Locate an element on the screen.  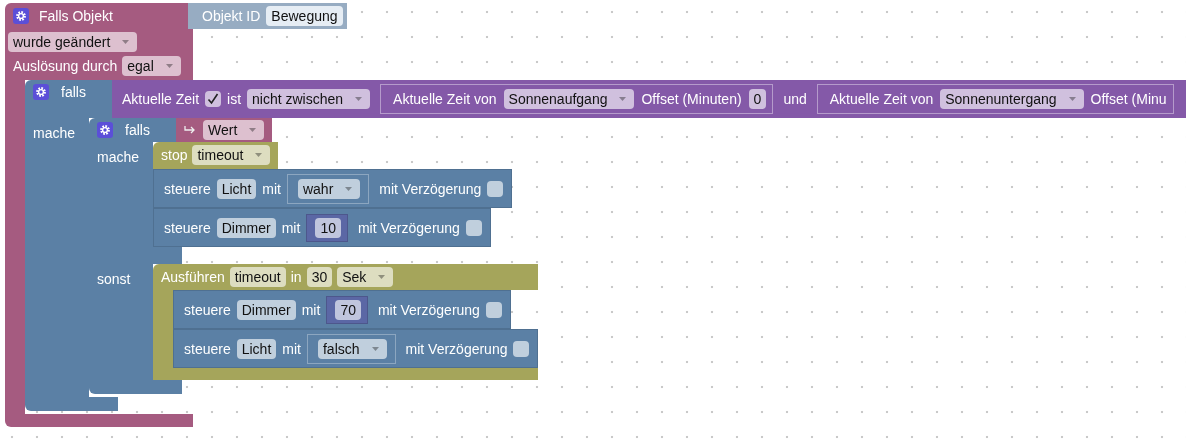
boolean-block: falsch is located at coordinates (351, 348).